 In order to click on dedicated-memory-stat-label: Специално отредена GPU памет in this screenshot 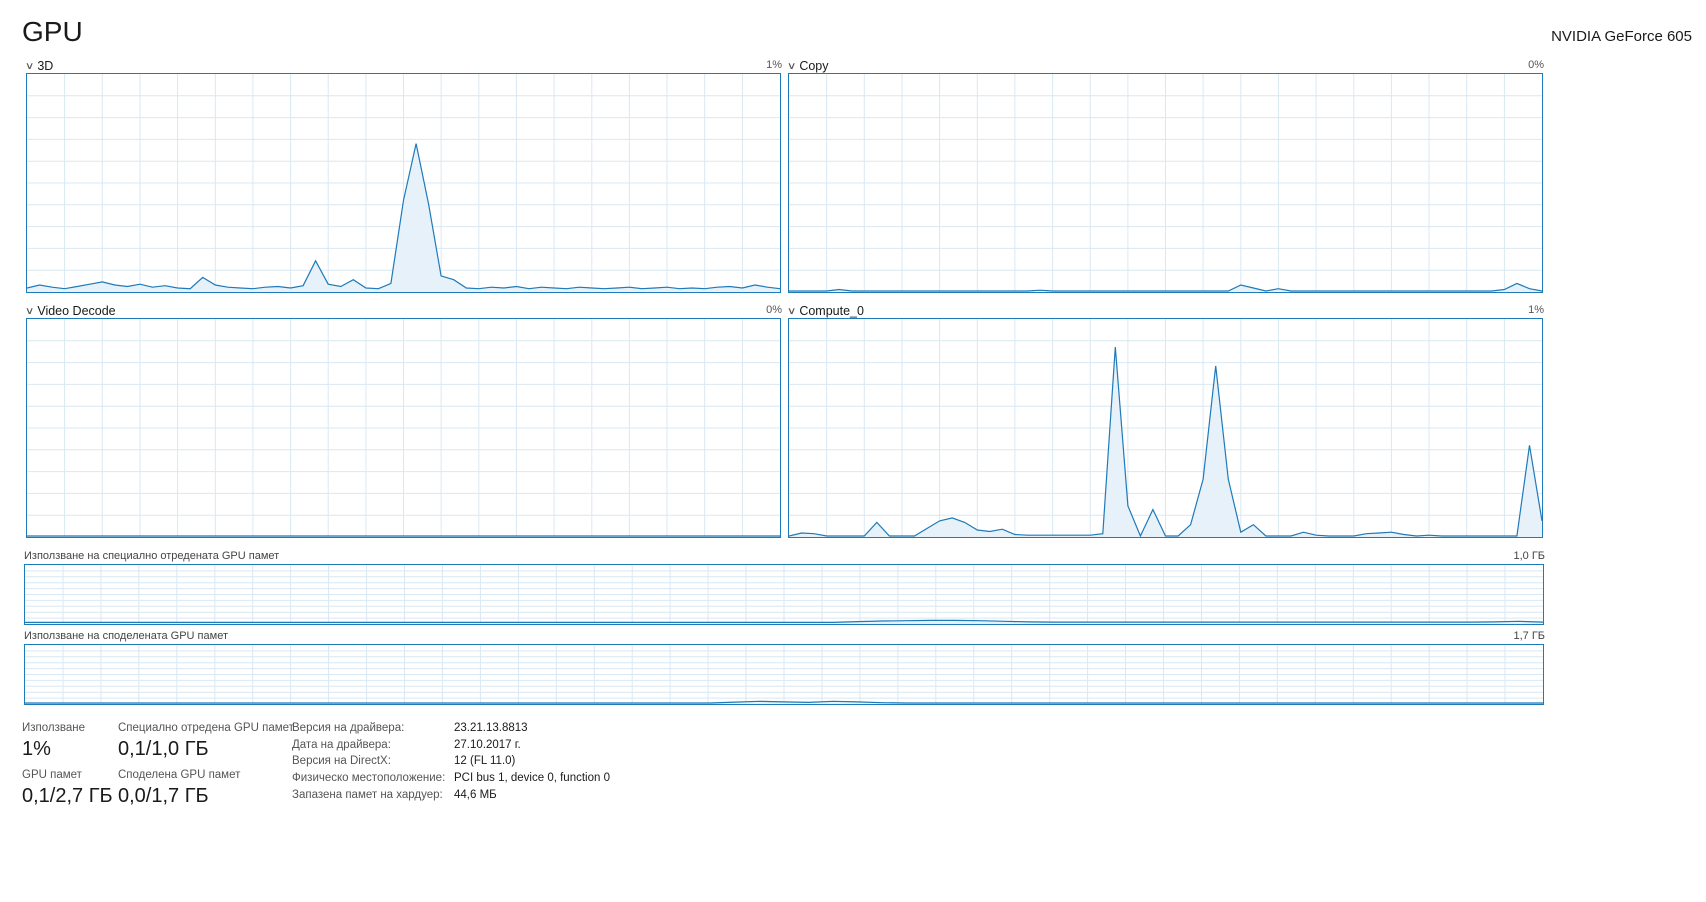, I will do `click(206, 728)`.